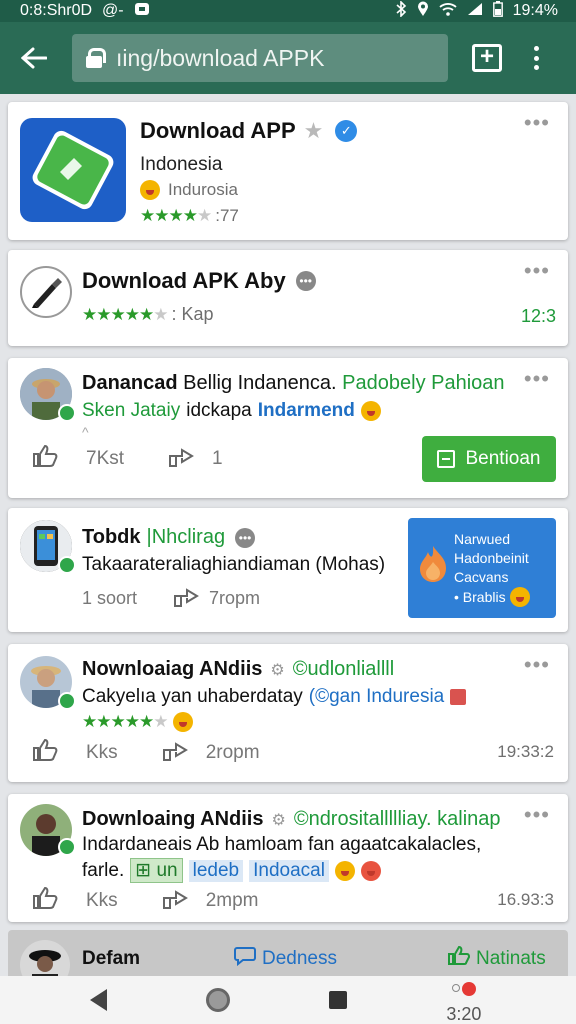 The image size is (576, 1024). I want to click on star-outline-icon: ★, so click(314, 131).